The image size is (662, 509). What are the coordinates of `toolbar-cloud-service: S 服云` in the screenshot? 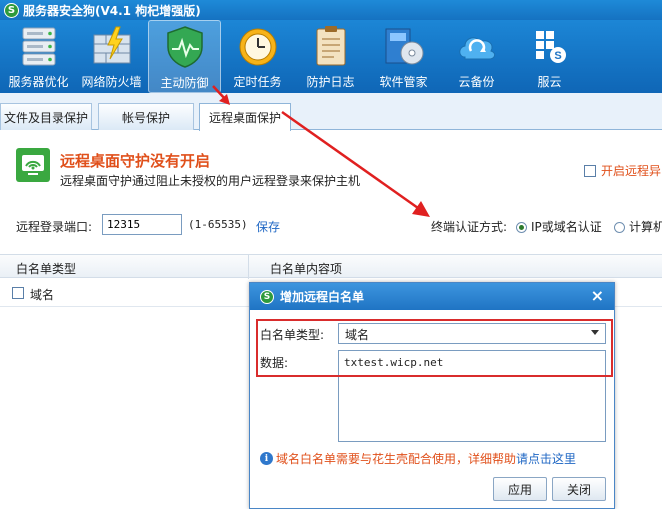 It's located at (549, 56).